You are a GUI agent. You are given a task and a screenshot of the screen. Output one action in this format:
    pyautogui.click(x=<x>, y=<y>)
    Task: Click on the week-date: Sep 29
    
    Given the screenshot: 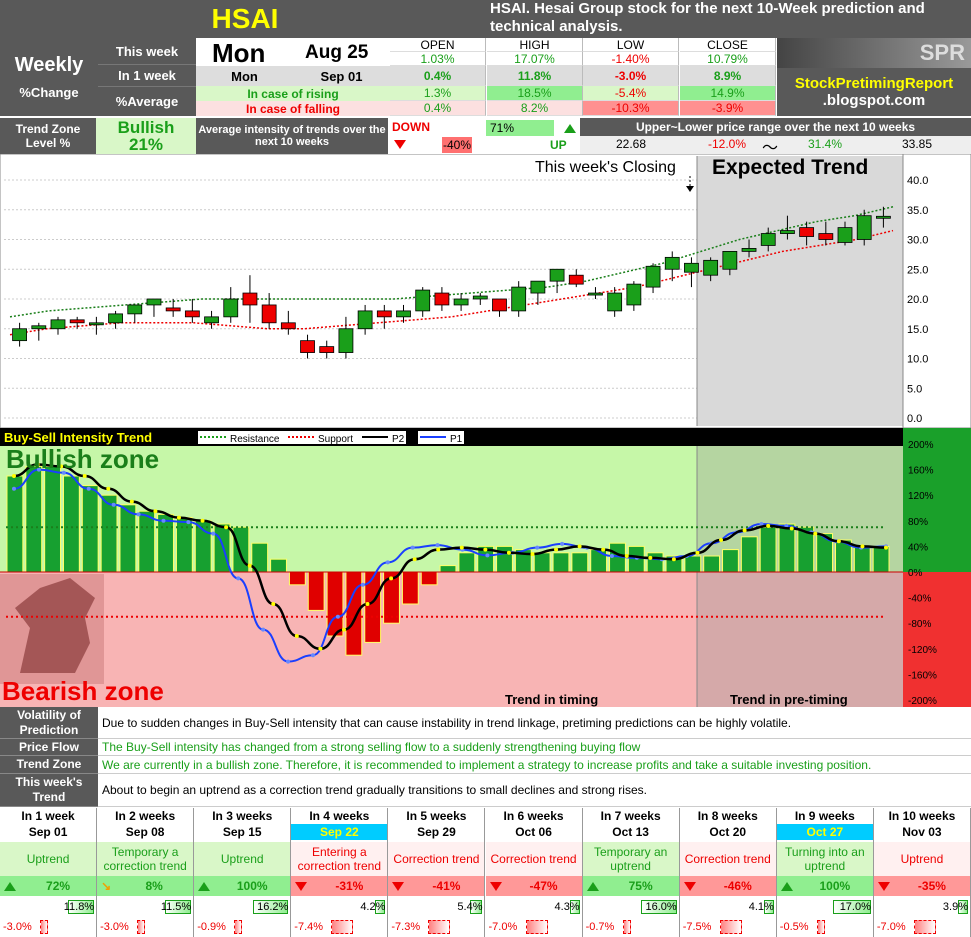 What is the action you would take?
    pyautogui.click(x=436, y=832)
    